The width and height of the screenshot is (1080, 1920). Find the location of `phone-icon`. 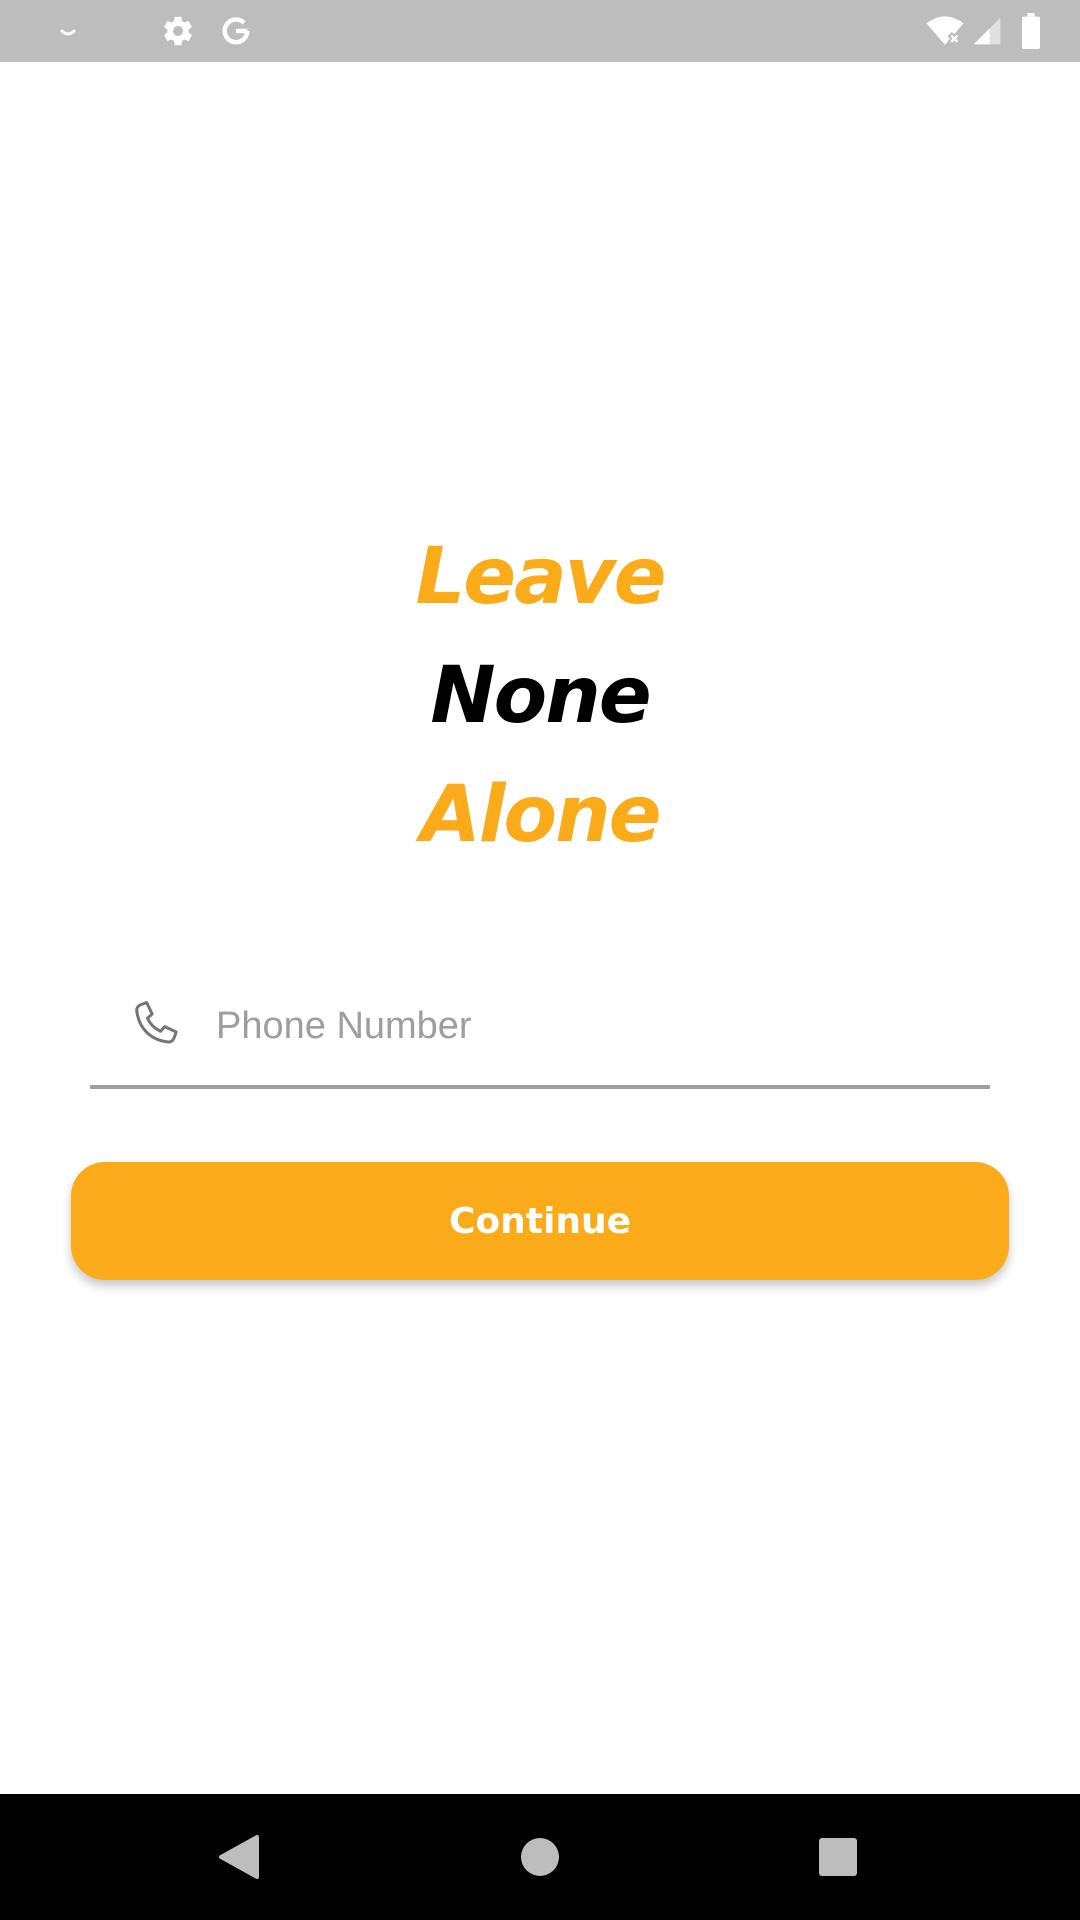

phone-icon is located at coordinates (154, 1025).